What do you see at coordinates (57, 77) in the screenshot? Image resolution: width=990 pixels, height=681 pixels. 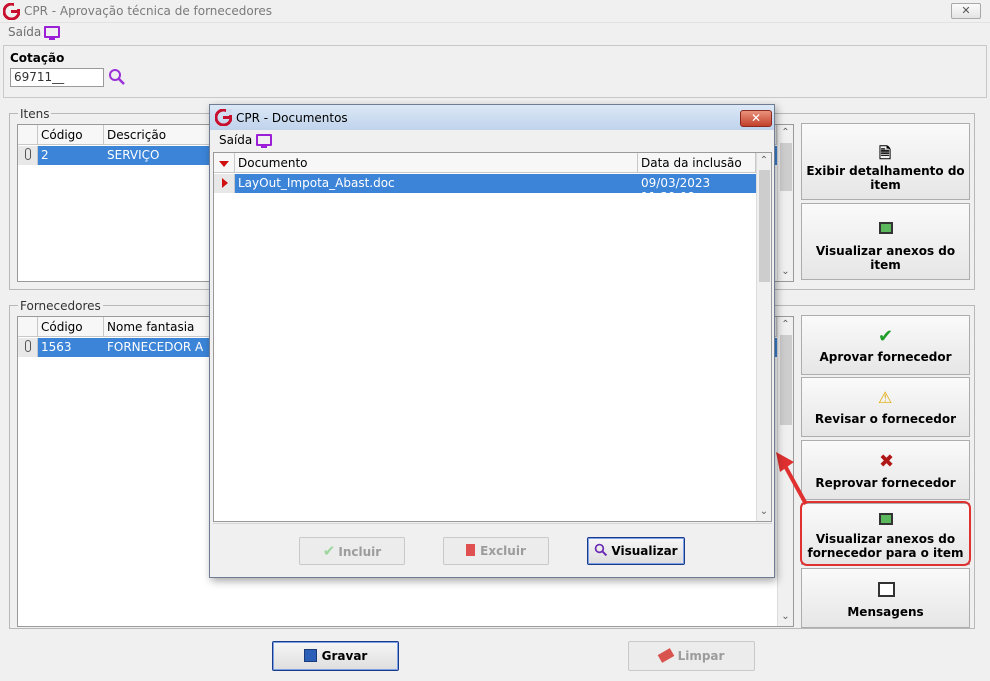 I see `cotacao-input: 69711__` at bounding box center [57, 77].